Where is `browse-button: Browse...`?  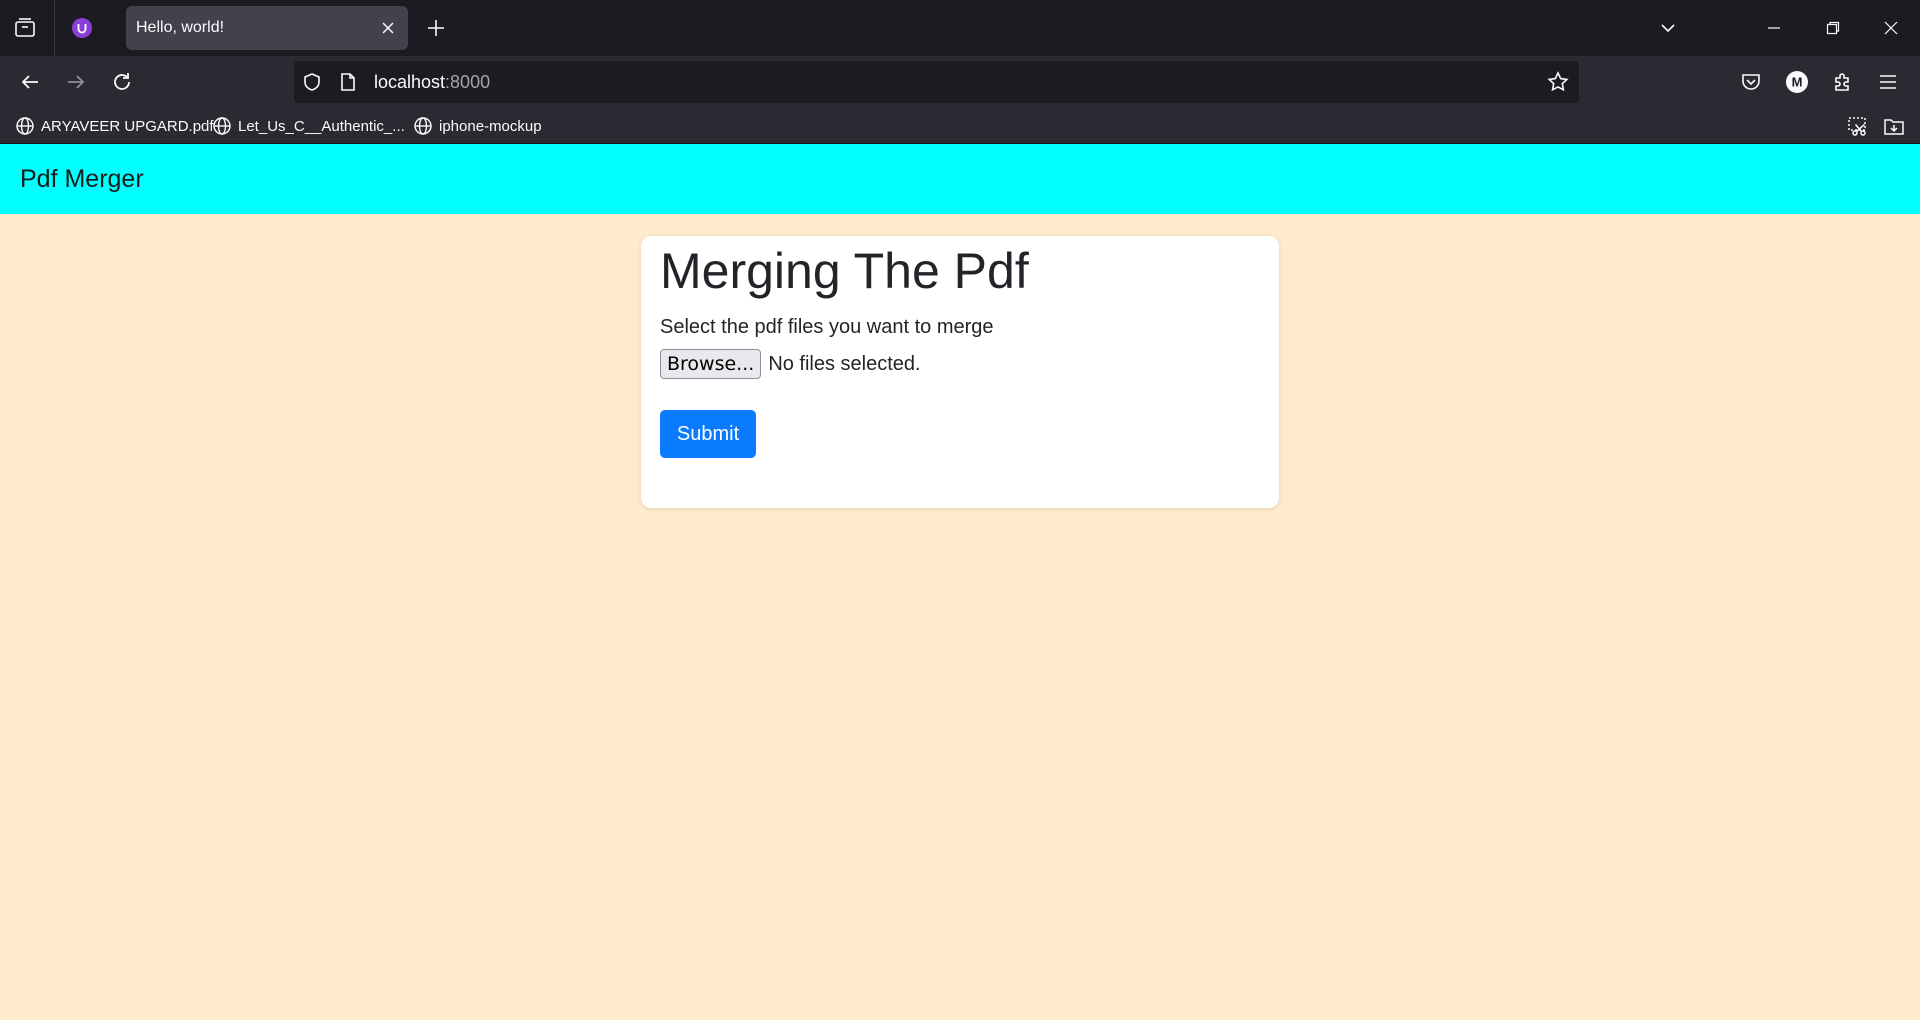 browse-button: Browse... is located at coordinates (711, 364).